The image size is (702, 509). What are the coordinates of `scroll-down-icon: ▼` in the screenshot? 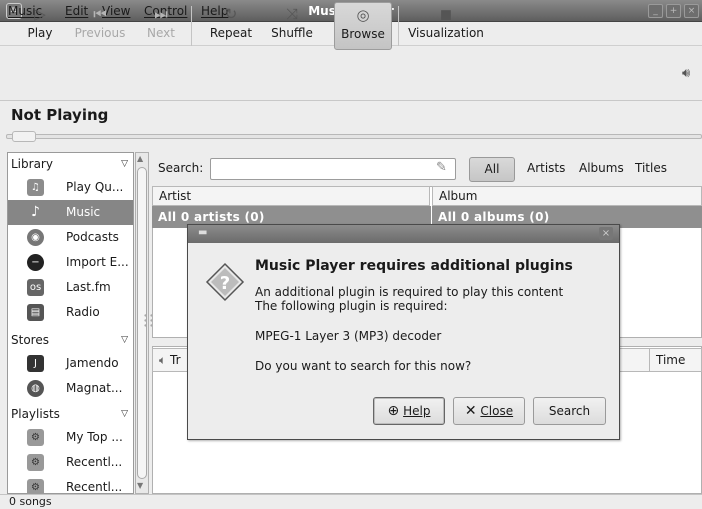 It's located at (140, 485).